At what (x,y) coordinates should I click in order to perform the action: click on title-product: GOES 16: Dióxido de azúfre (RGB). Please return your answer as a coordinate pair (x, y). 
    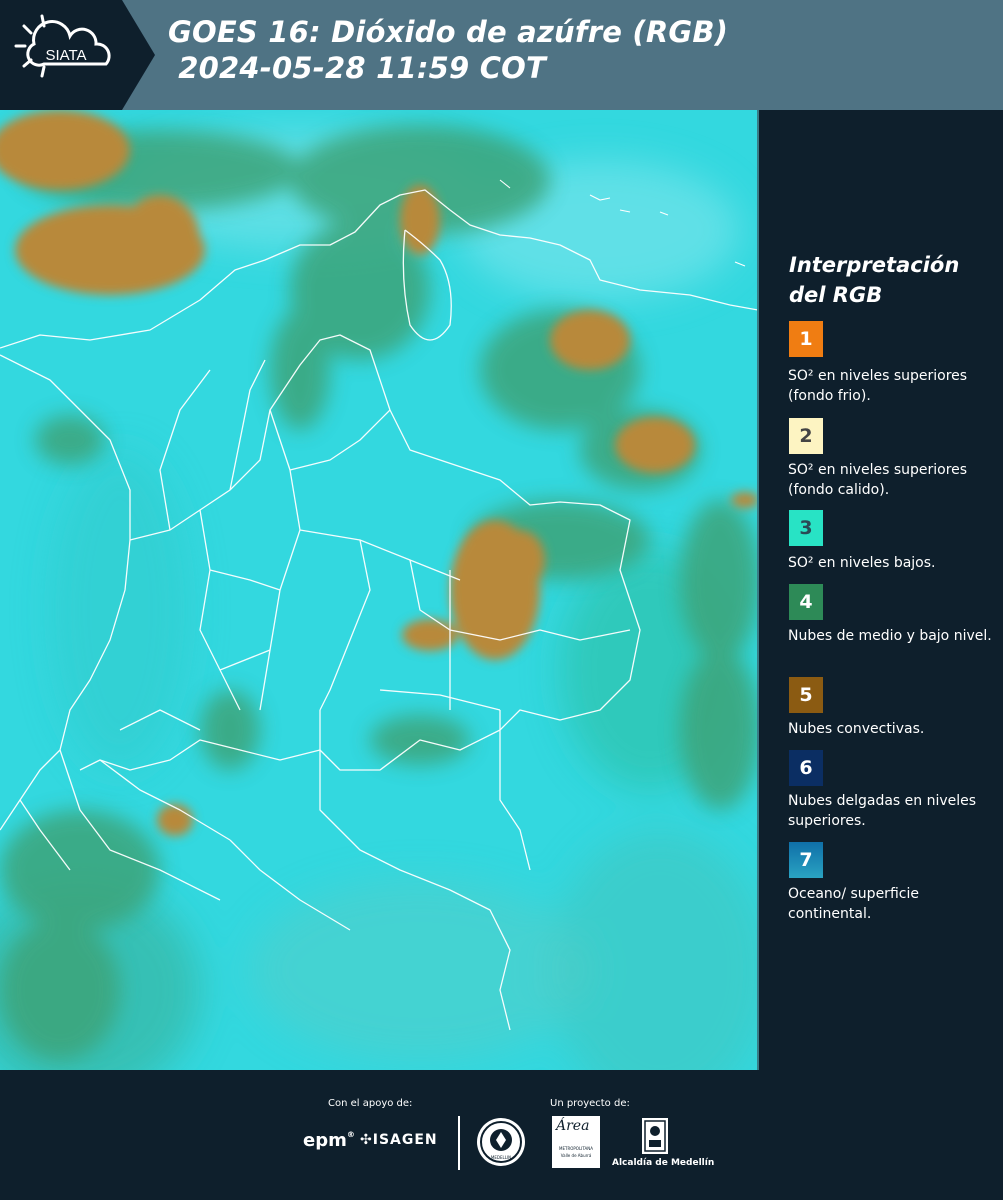
    Looking at the image, I should click on (448, 32).